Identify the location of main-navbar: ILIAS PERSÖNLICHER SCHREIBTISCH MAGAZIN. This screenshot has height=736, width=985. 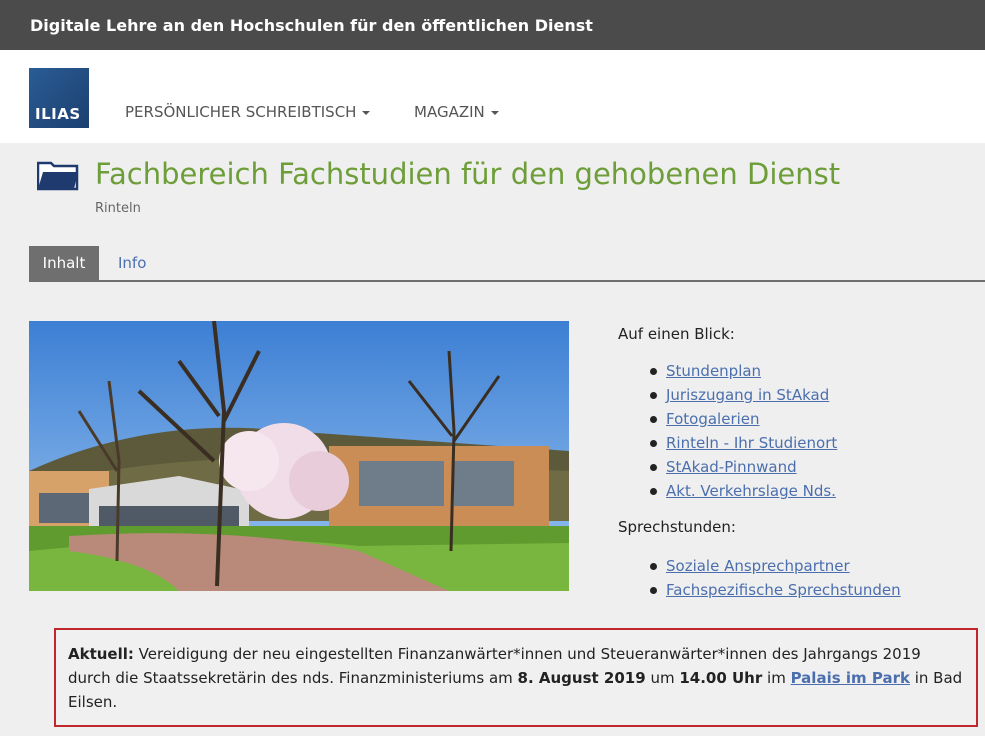
(492, 96).